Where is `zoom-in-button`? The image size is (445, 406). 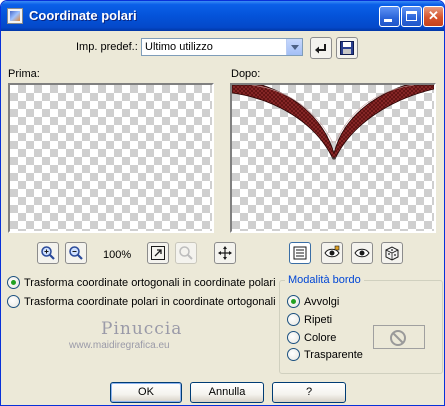 zoom-in-button is located at coordinates (48, 253).